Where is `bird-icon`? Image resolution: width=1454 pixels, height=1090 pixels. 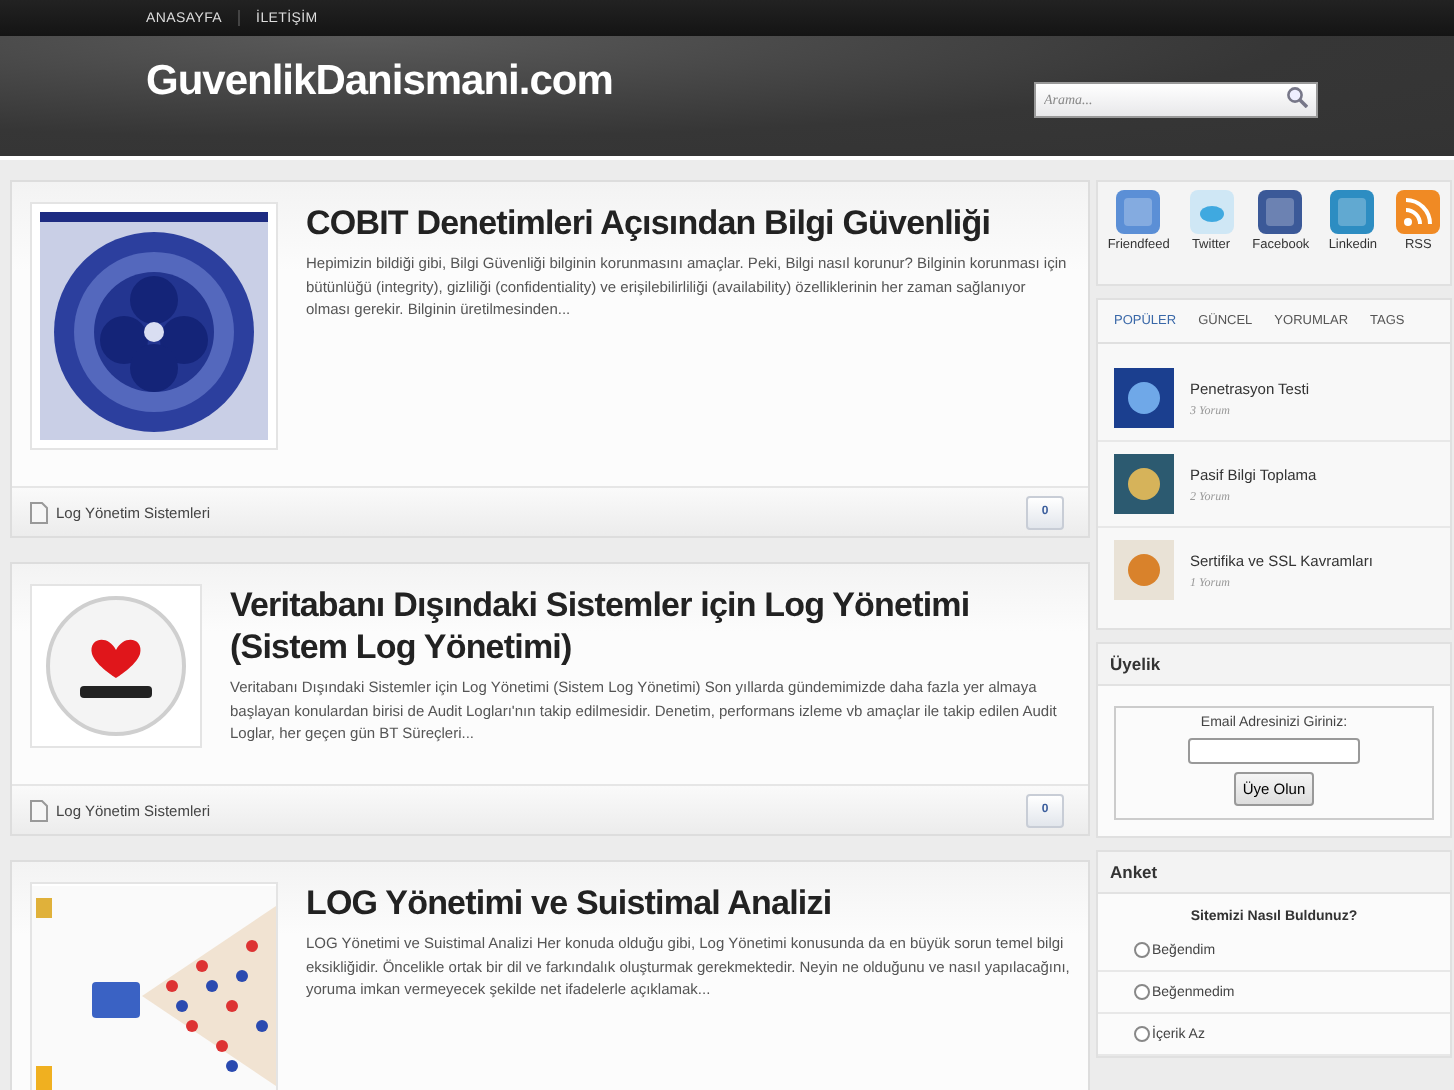 bird-icon is located at coordinates (1211, 212).